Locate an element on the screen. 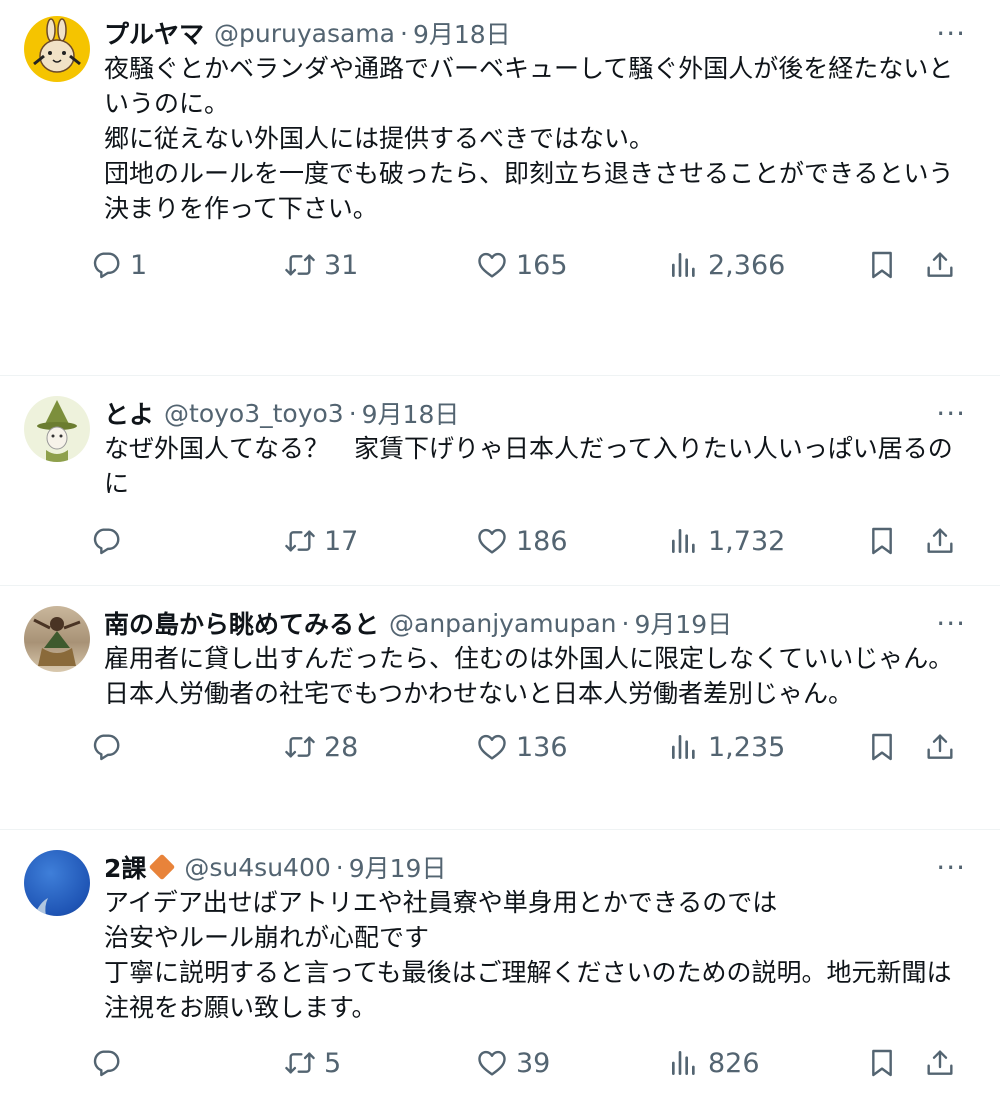 This screenshot has height=1098, width=1000. views-button: 1,732 is located at coordinates (726, 541).